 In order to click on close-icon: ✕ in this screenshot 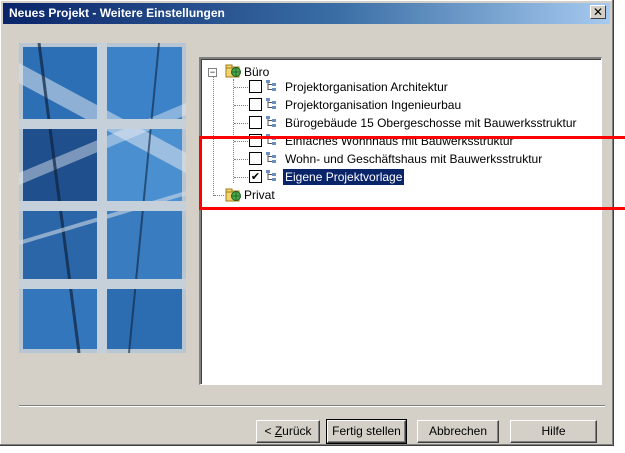, I will do `click(598, 12)`.